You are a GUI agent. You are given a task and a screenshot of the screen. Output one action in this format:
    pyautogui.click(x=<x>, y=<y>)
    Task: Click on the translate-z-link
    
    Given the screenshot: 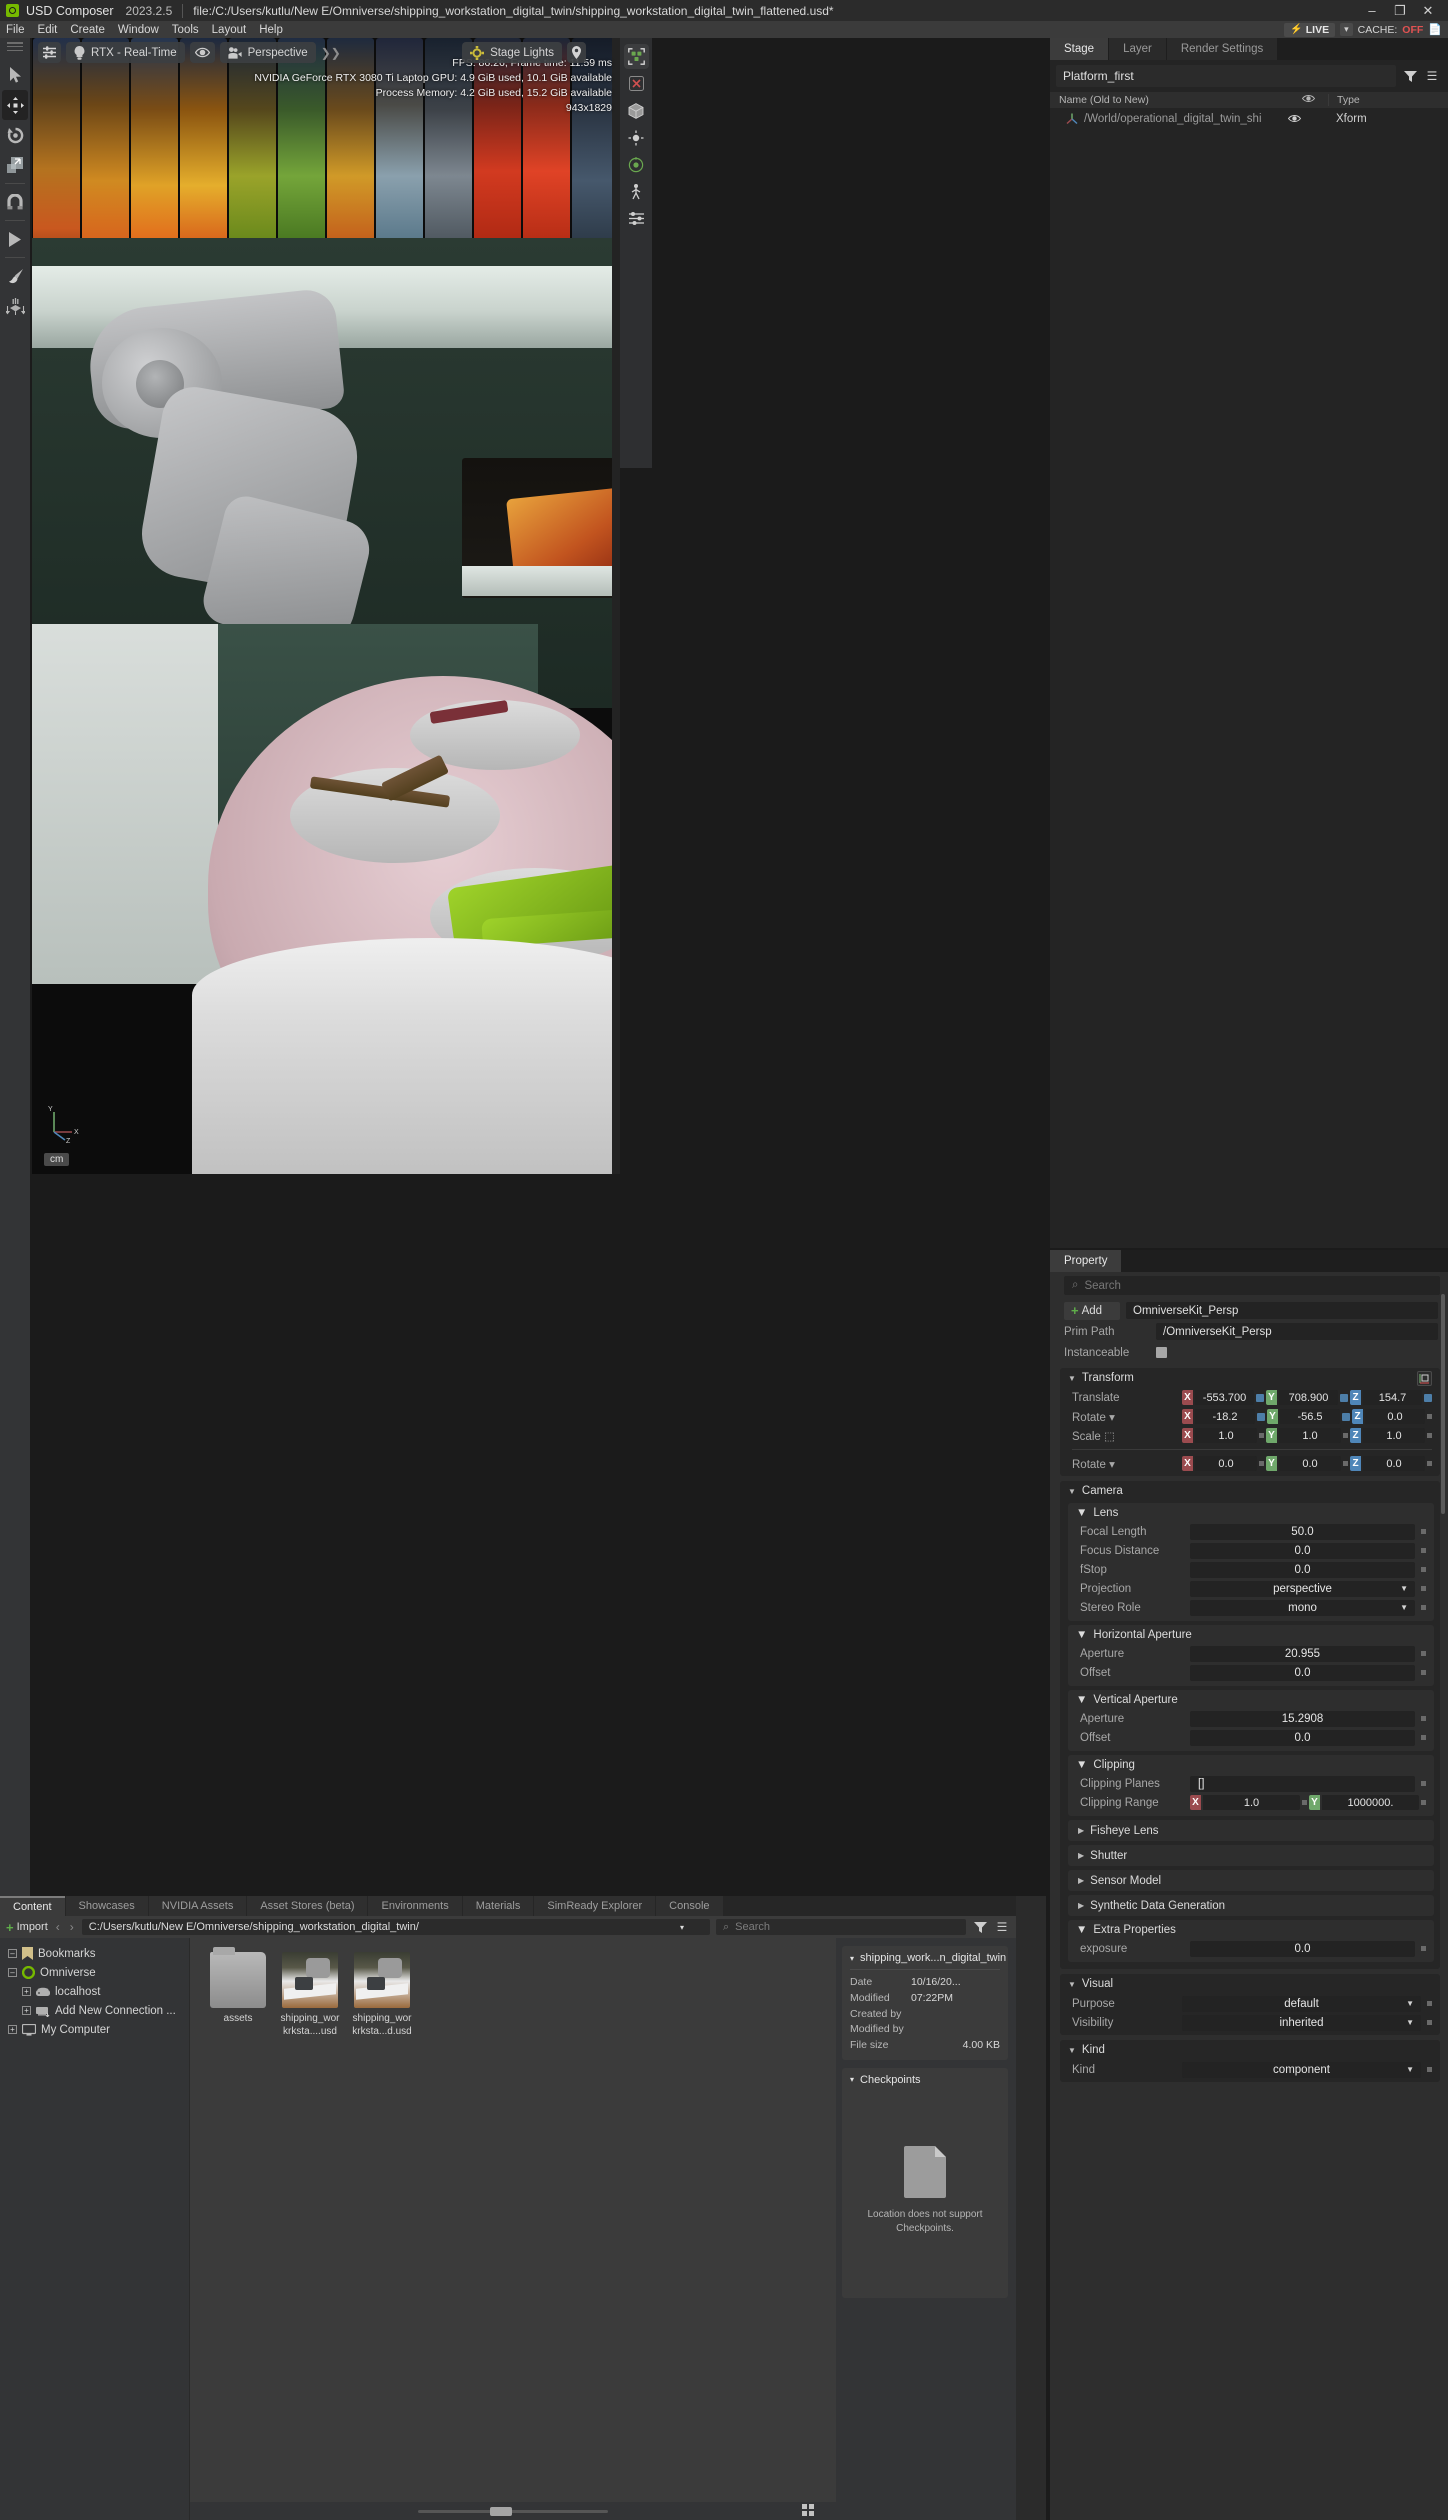 What is the action you would take?
    pyautogui.click(x=1428, y=1397)
    